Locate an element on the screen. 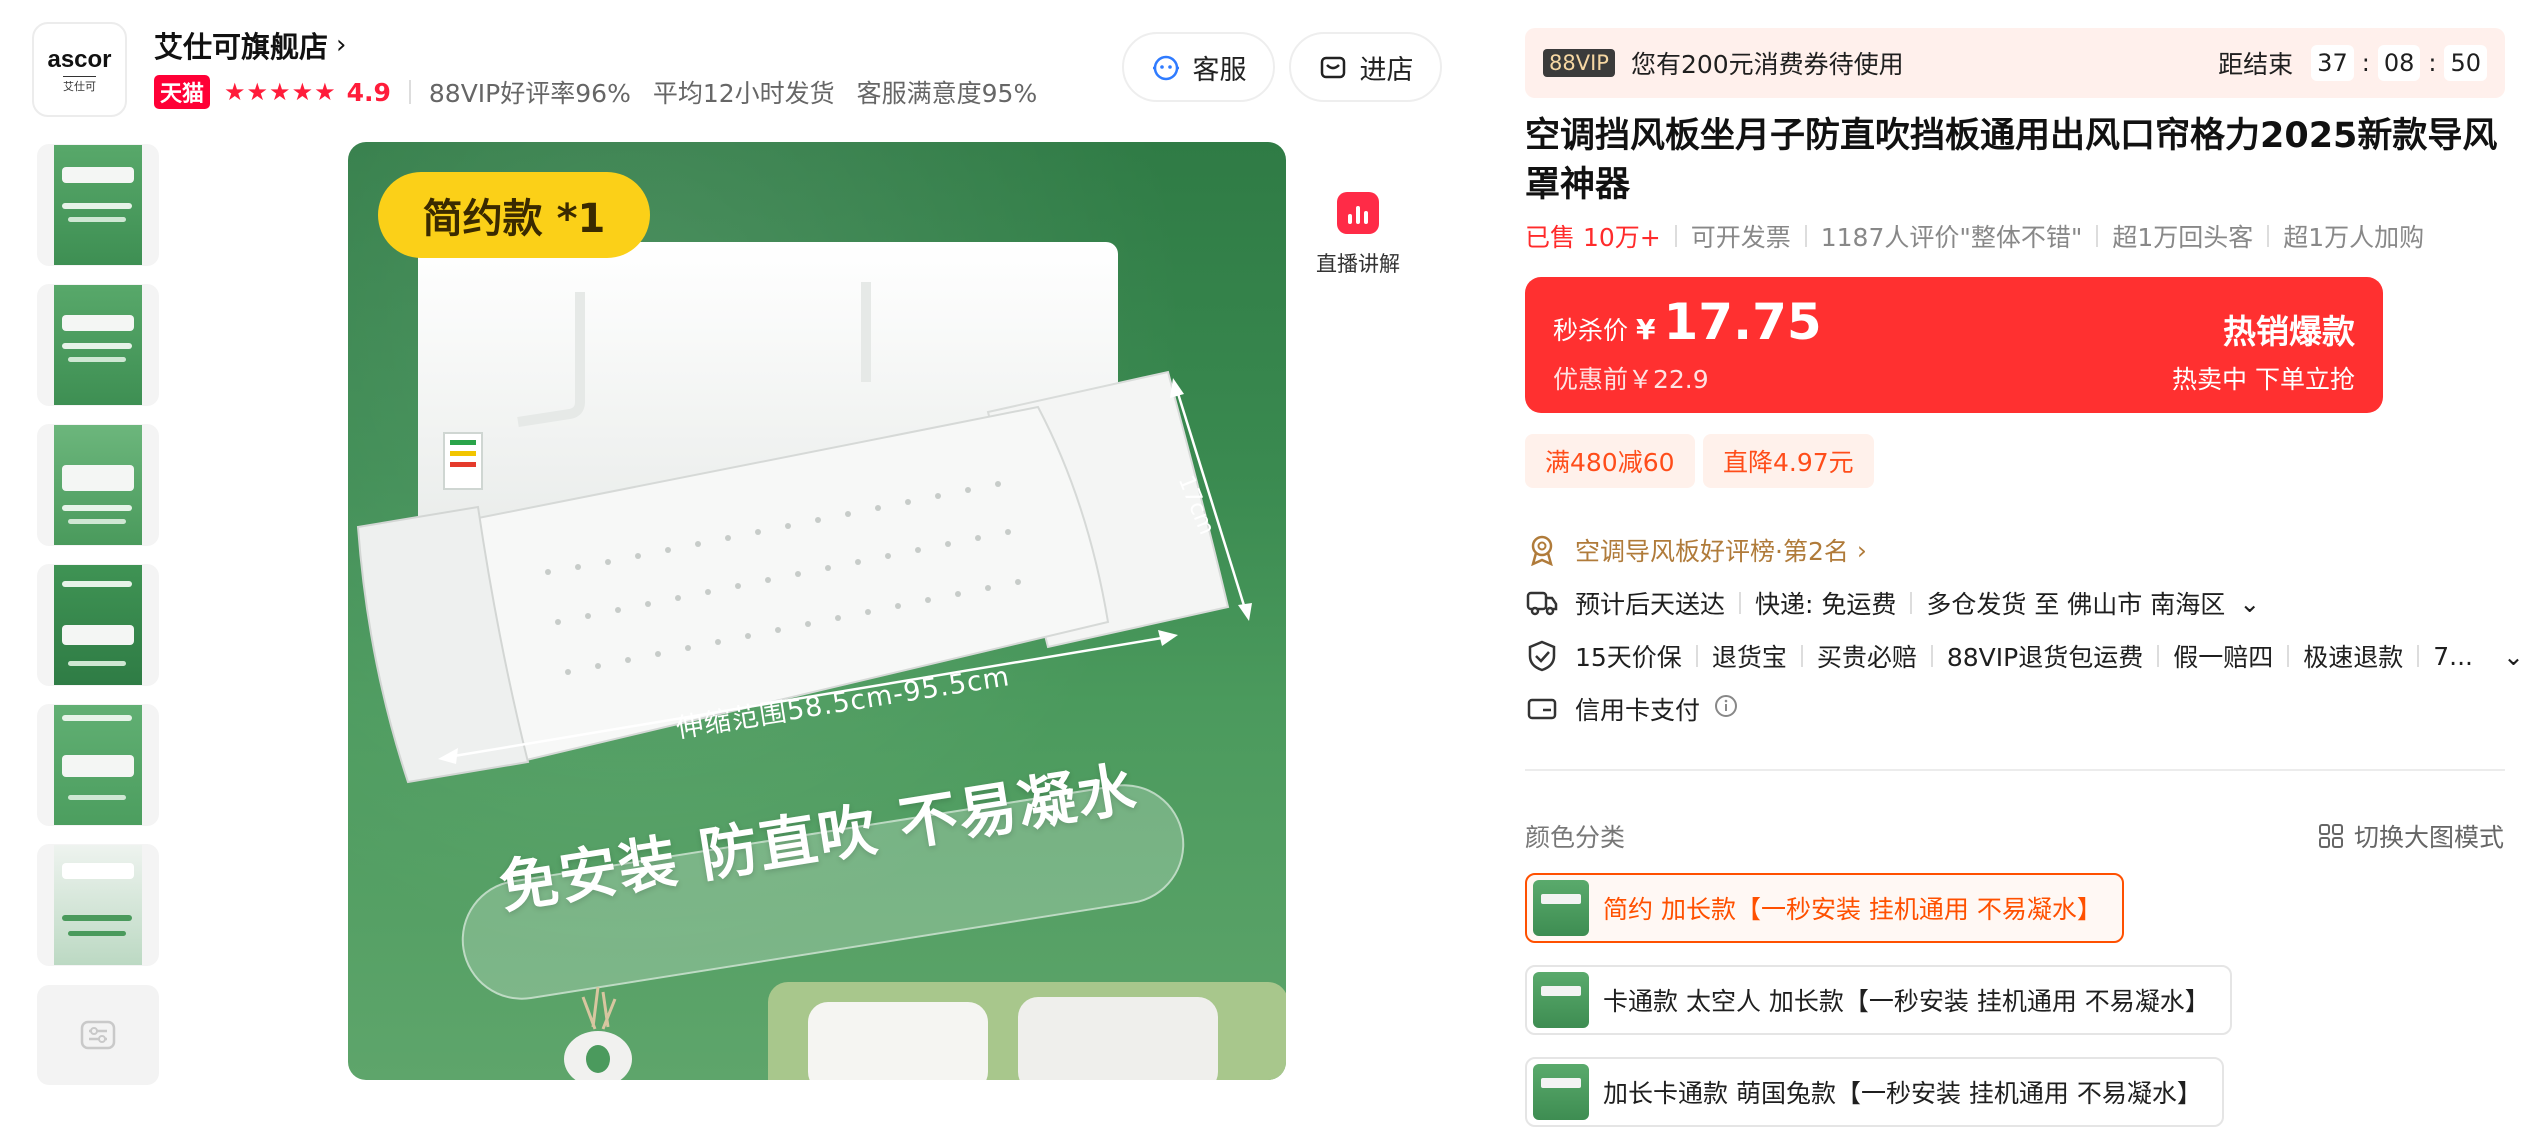 The width and height of the screenshot is (2525, 1127). guarantee-item: 88VIP退货包运费 is located at coordinates (2045, 657).